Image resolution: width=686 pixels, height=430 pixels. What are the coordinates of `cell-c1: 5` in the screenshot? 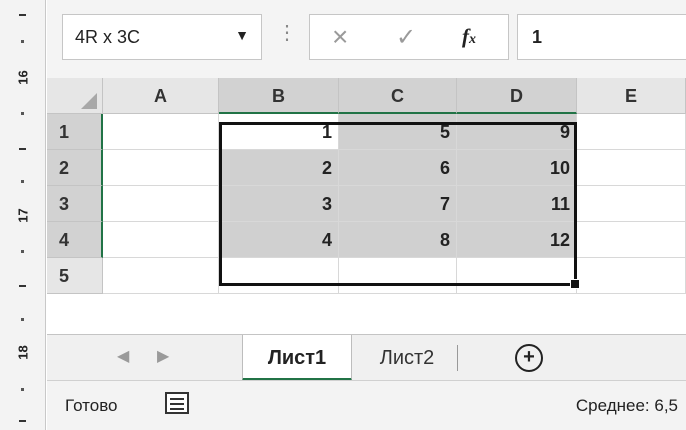 It's located at (398, 132).